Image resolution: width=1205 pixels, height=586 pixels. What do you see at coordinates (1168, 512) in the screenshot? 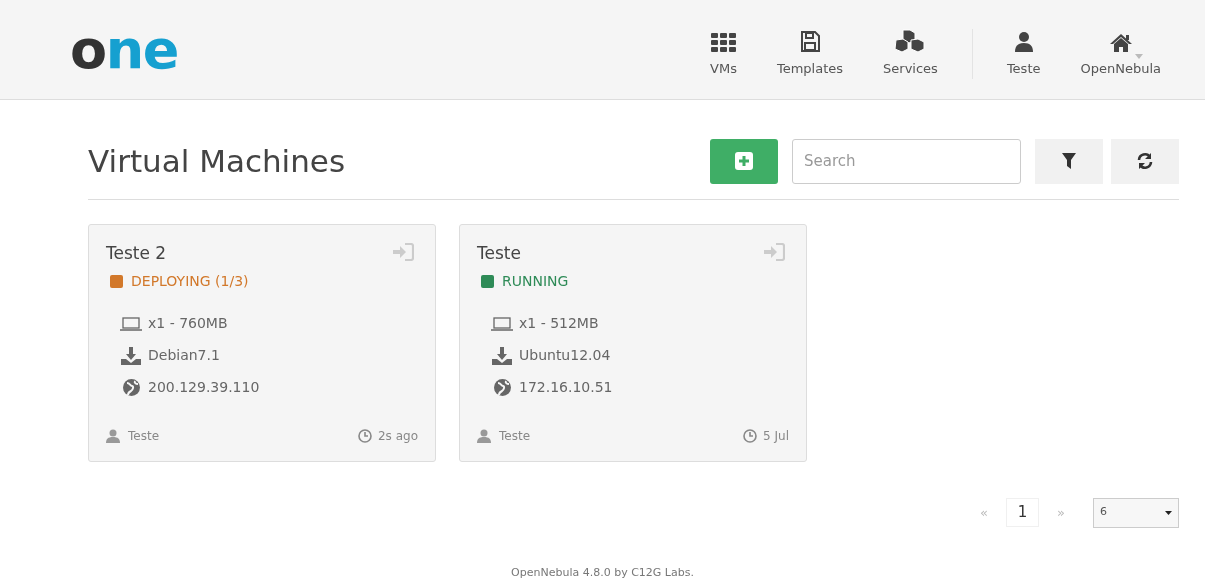
I see `caret-icon` at bounding box center [1168, 512].